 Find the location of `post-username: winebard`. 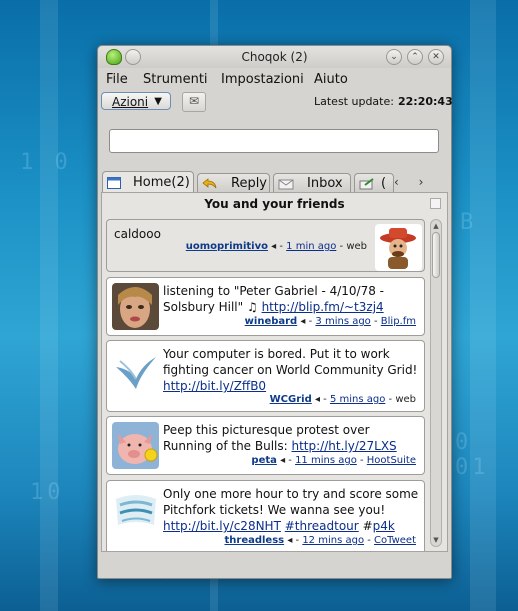

post-username: winebard is located at coordinates (271, 321).